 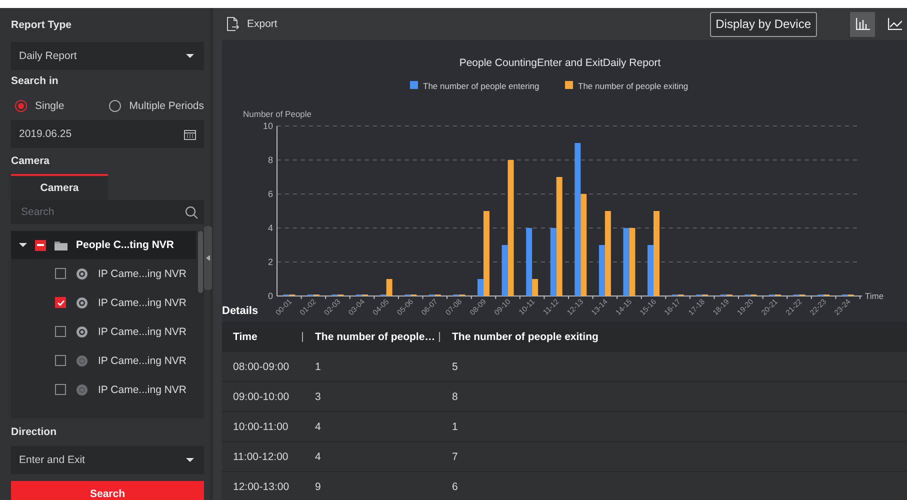 What do you see at coordinates (208, 258) in the screenshot?
I see `collapse-handle` at bounding box center [208, 258].